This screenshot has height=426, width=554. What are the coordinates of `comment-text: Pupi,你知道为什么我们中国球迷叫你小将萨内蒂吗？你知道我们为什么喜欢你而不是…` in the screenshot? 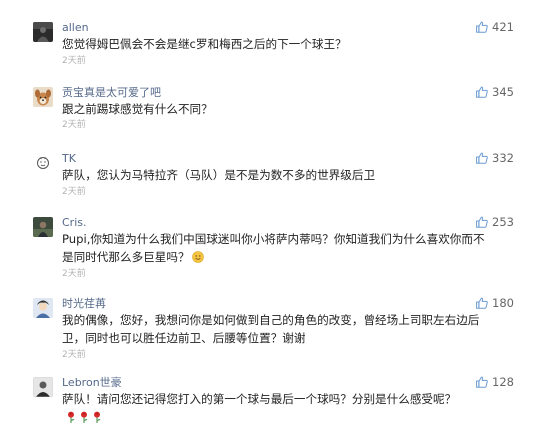 It's located at (277, 248).